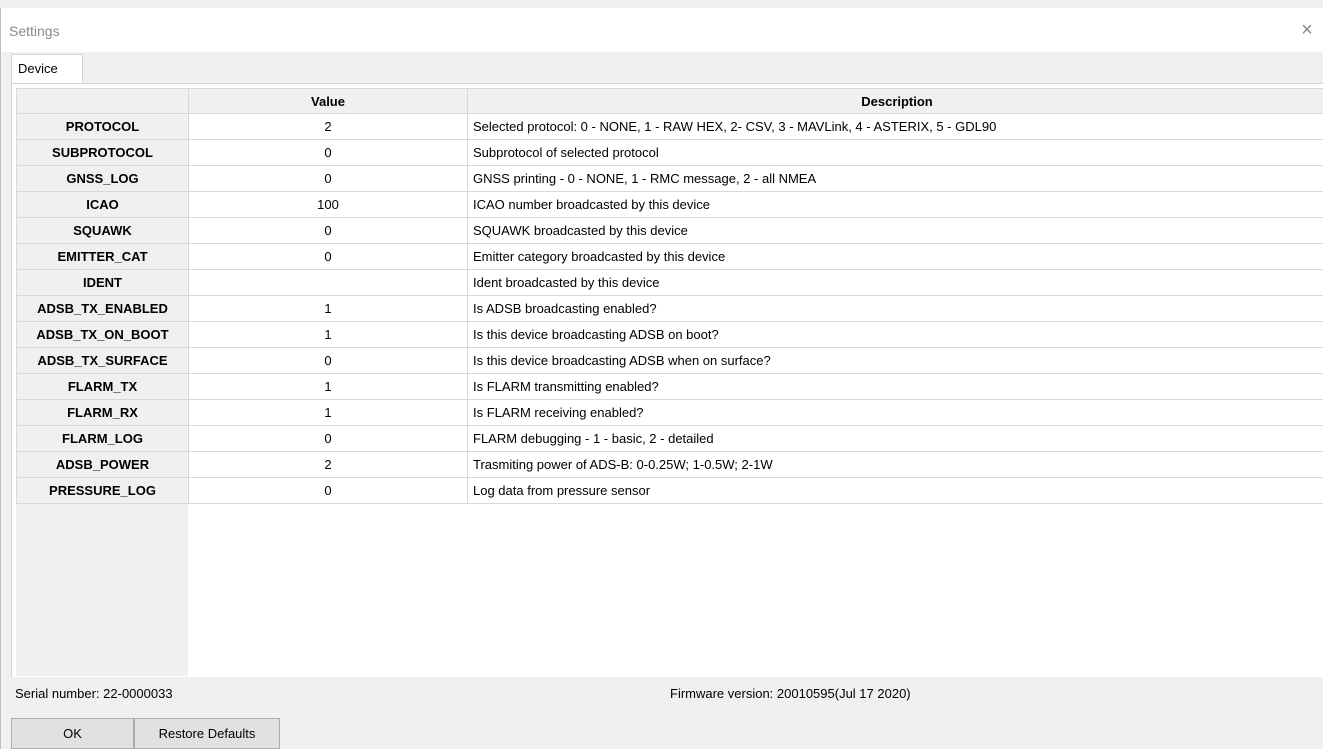 Image resolution: width=1323 pixels, height=749 pixels. What do you see at coordinates (790, 693) in the screenshot?
I see `firmware-version-label: Firmware version: 20010595(Jul 17 2020)` at bounding box center [790, 693].